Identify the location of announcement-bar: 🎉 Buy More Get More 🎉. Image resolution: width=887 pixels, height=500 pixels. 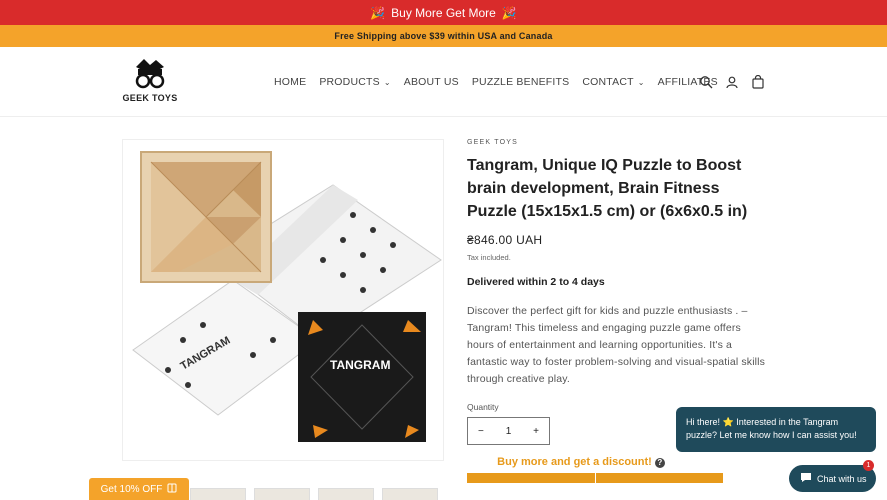
(443, 12).